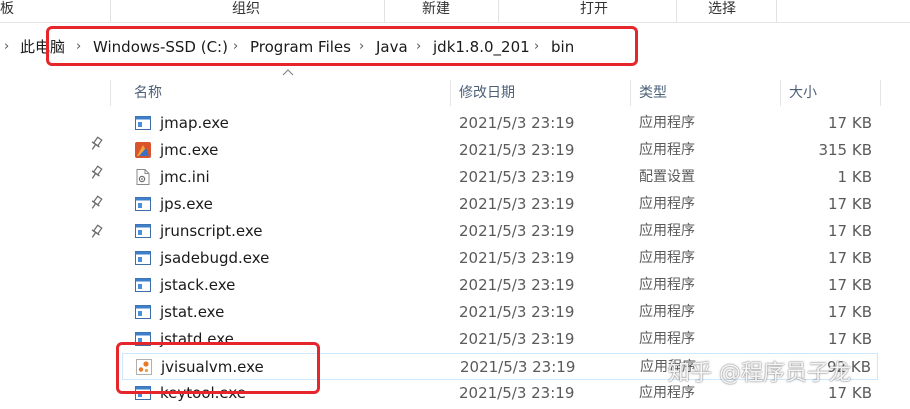 This screenshot has height=409, width=910. What do you see at coordinates (803, 93) in the screenshot?
I see `column-header-size: 大小` at bounding box center [803, 93].